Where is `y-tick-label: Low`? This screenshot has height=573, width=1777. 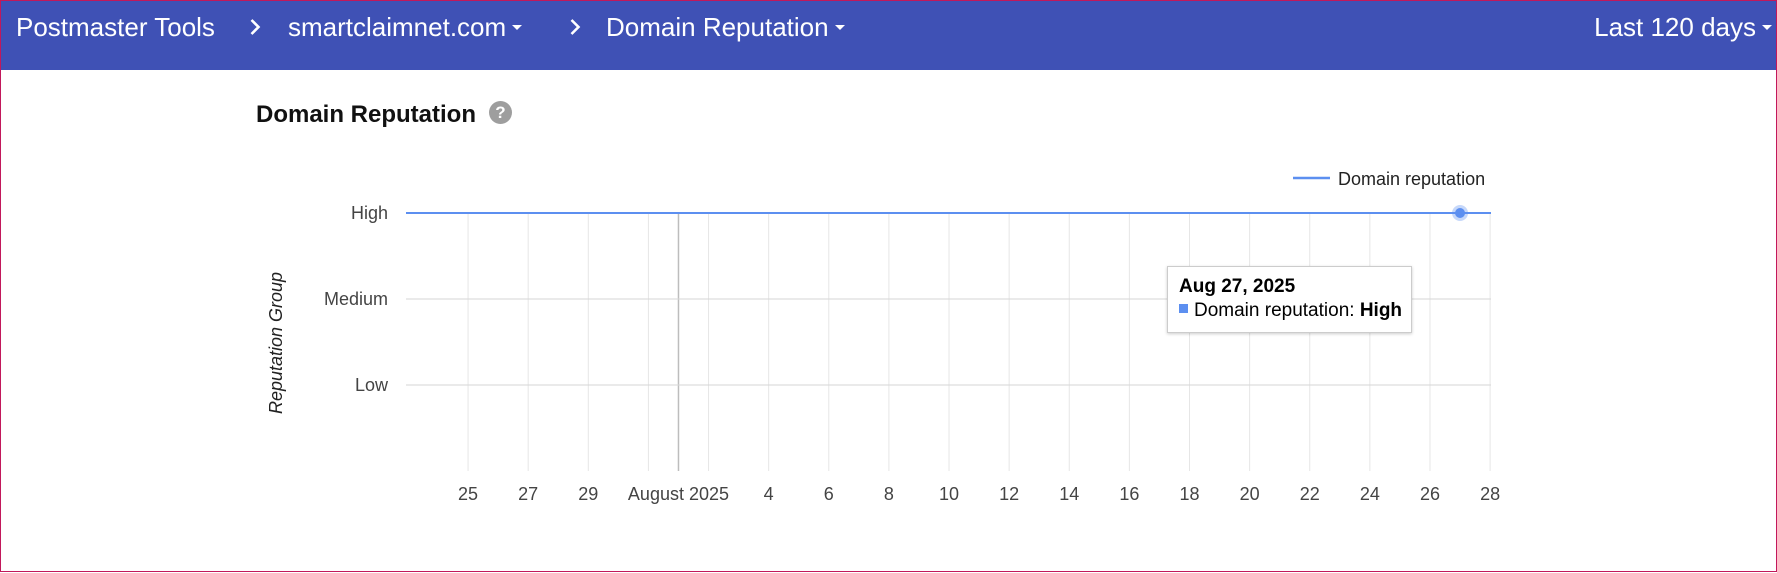
y-tick-label: Low is located at coordinates (372, 385).